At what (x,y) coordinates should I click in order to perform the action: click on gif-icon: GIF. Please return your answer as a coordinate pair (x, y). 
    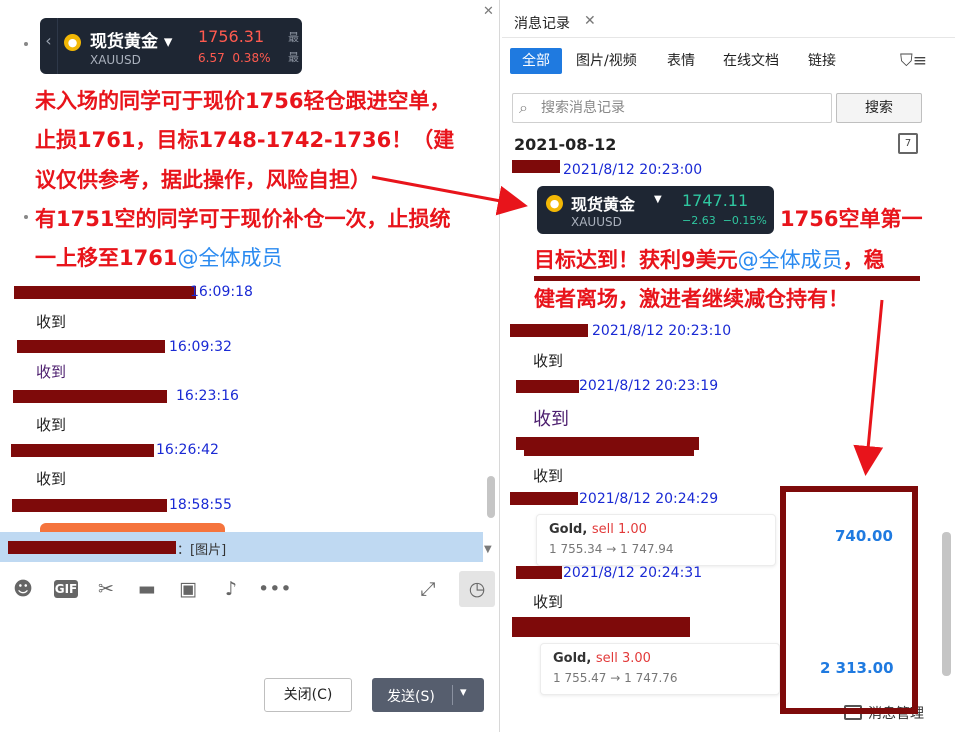
    Looking at the image, I should click on (66, 589).